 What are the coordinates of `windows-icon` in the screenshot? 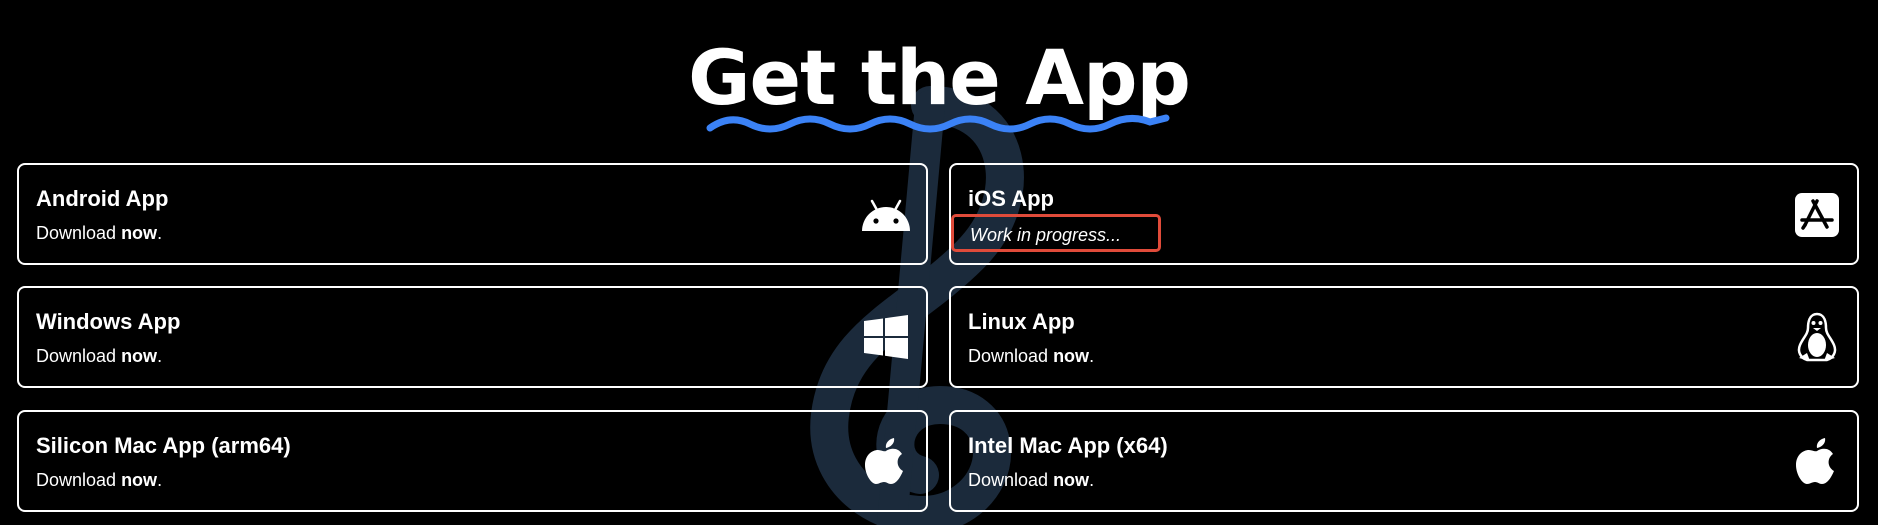 It's located at (886, 338).